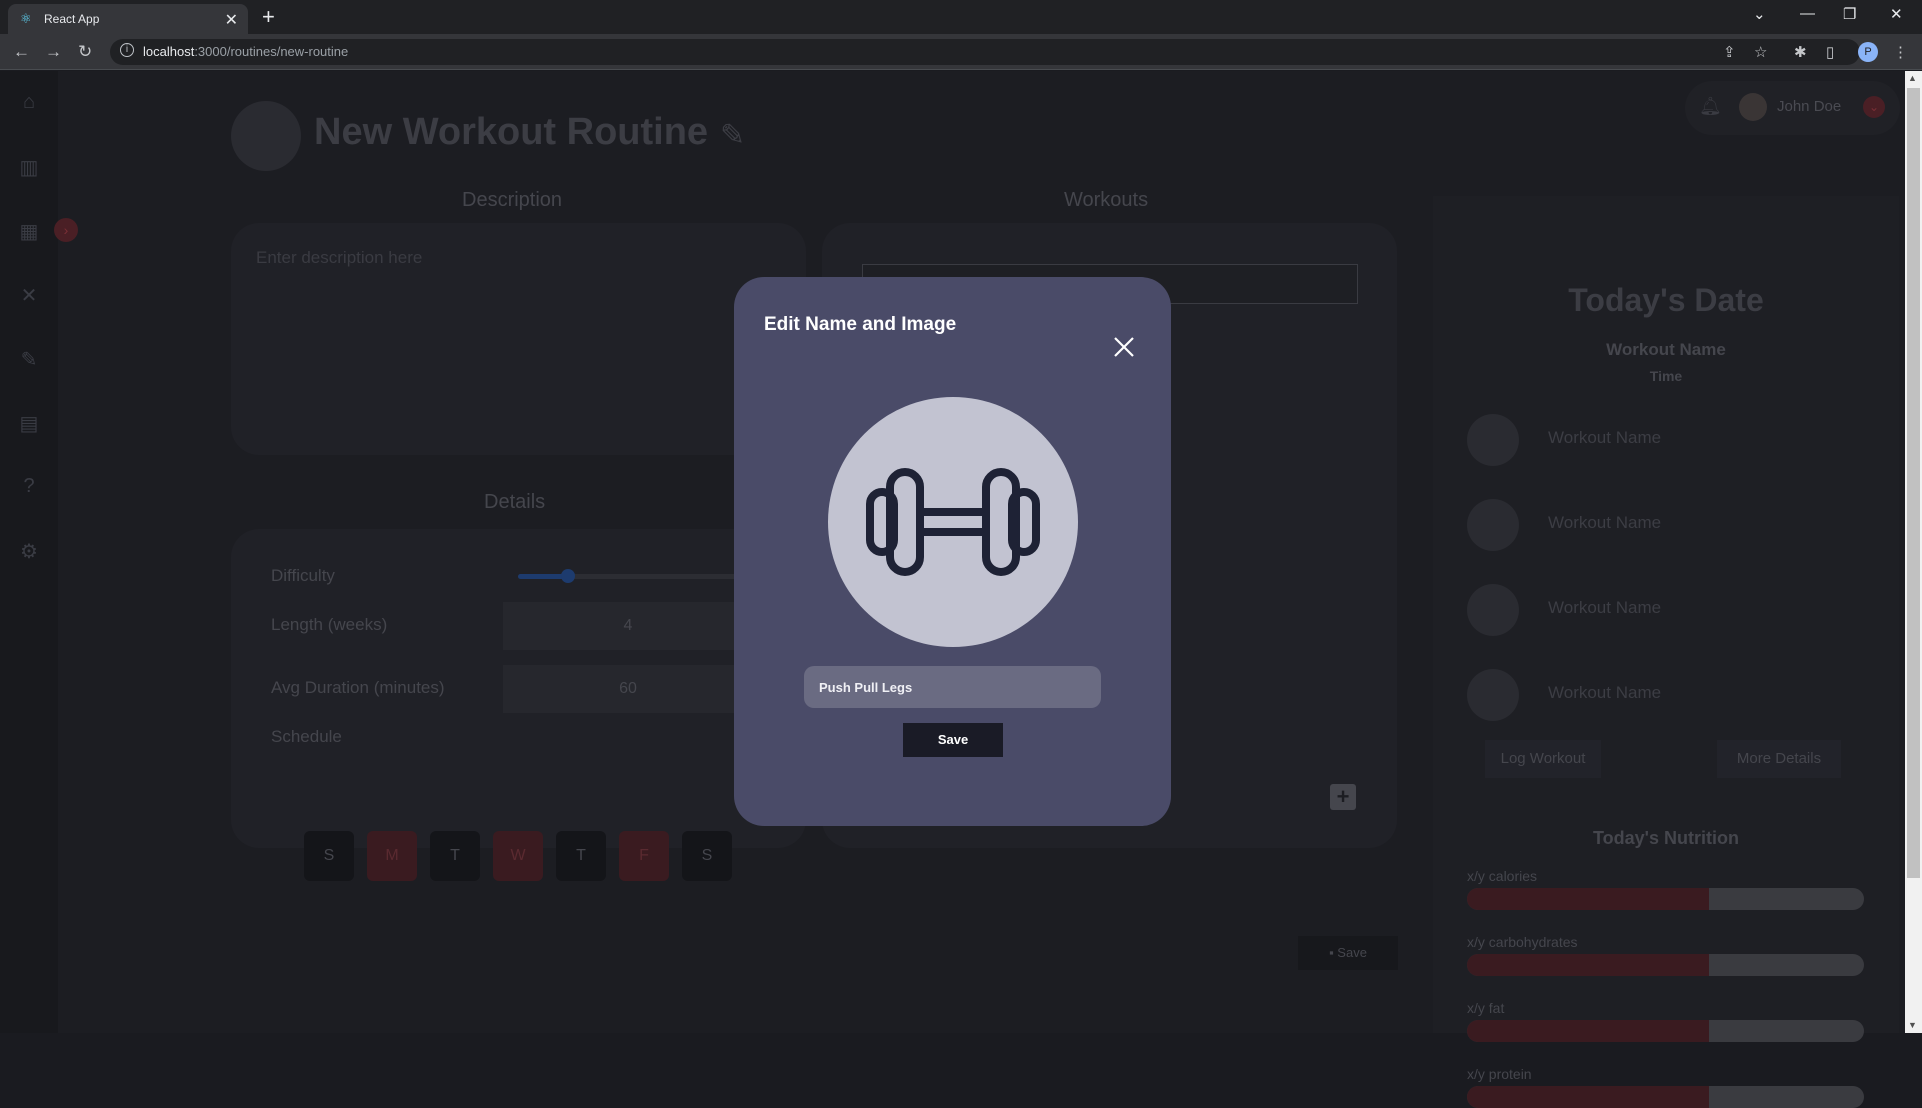 This screenshot has width=1922, height=1108. I want to click on dumbbell-icon, so click(953, 522).